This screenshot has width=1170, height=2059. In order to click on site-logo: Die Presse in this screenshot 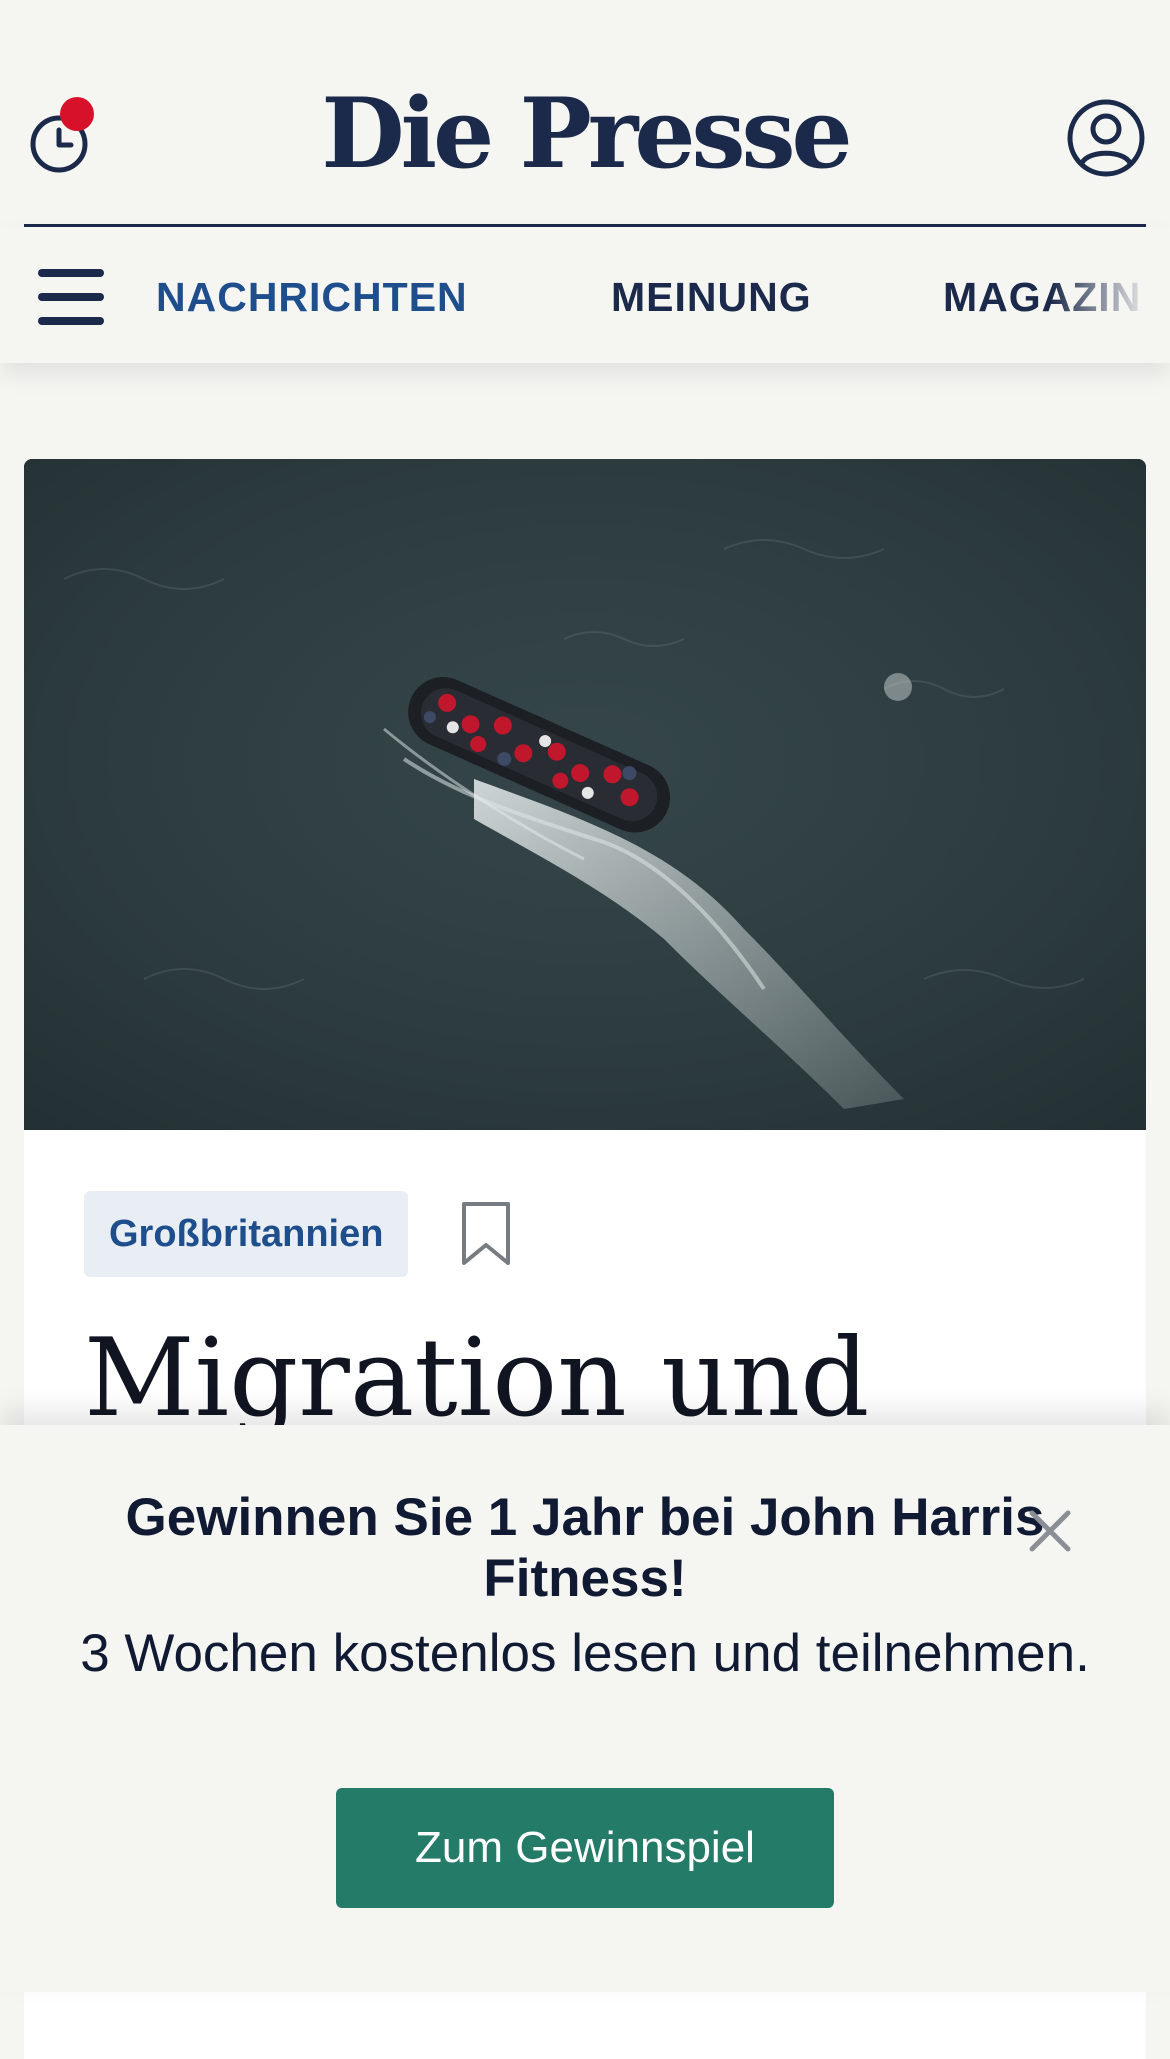, I will do `click(585, 134)`.